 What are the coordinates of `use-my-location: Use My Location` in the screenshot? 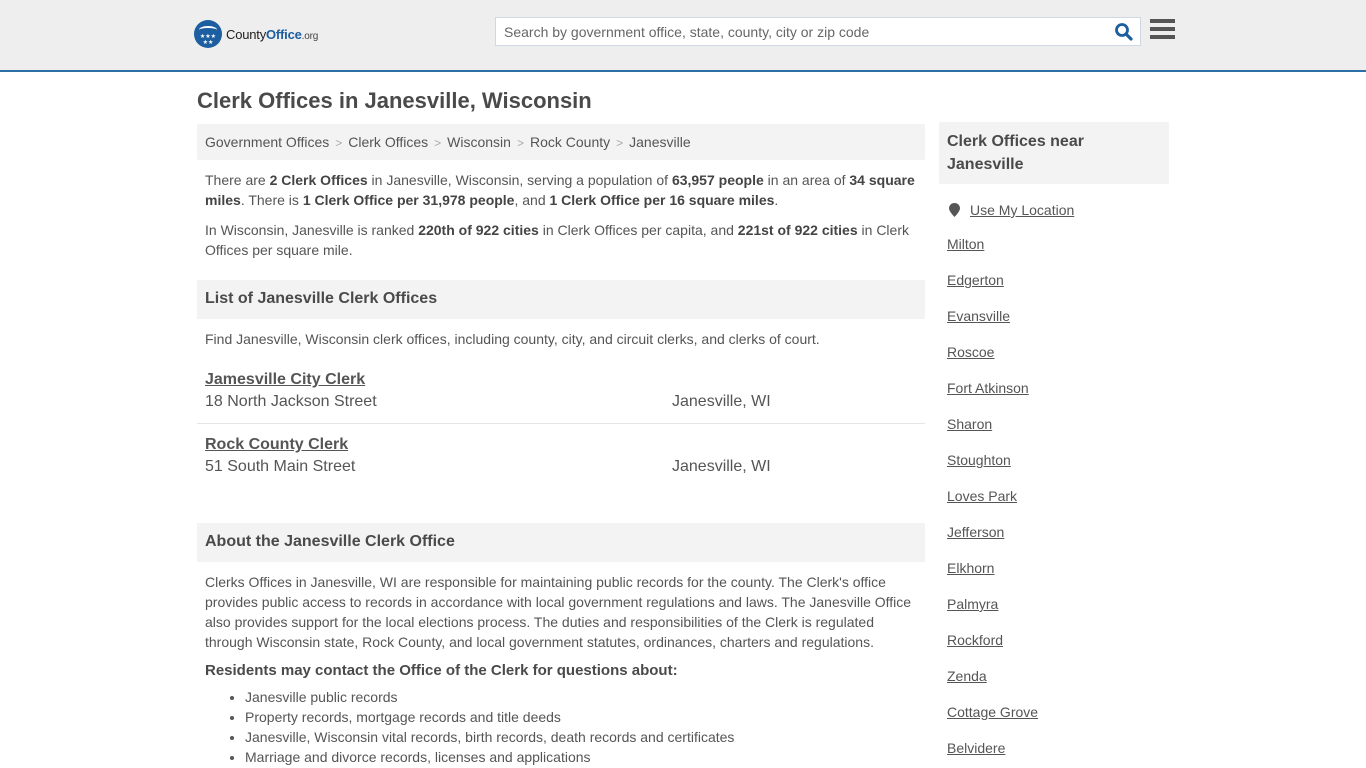 It's located at (1054, 210).